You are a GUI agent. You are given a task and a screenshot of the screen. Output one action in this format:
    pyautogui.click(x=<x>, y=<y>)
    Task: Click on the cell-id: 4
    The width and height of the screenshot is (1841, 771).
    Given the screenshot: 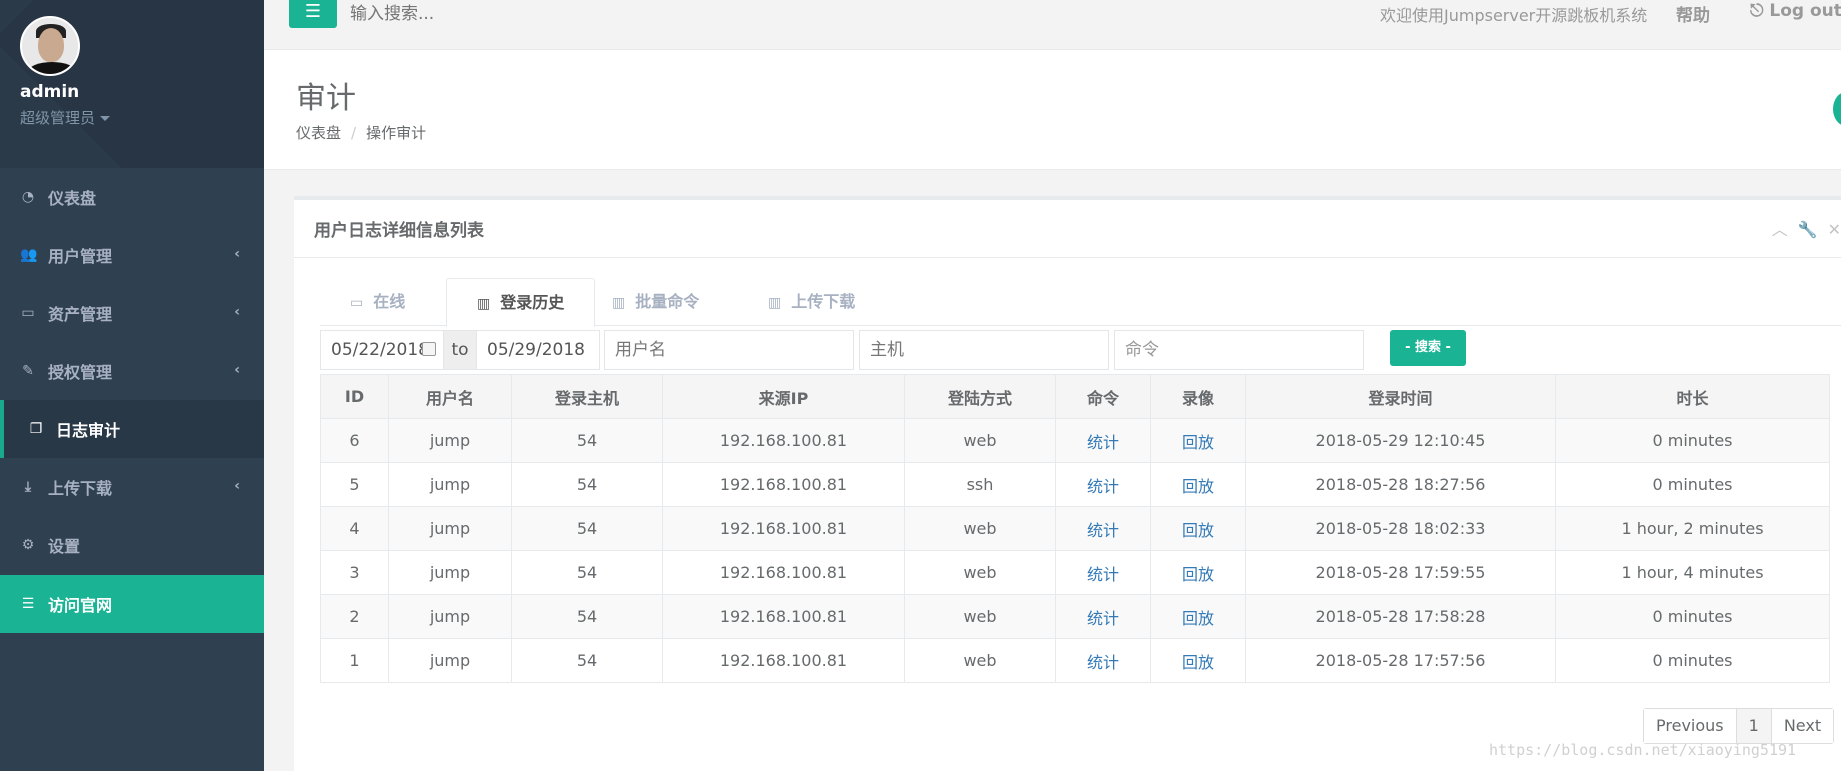 What is the action you would take?
    pyautogui.click(x=354, y=528)
    